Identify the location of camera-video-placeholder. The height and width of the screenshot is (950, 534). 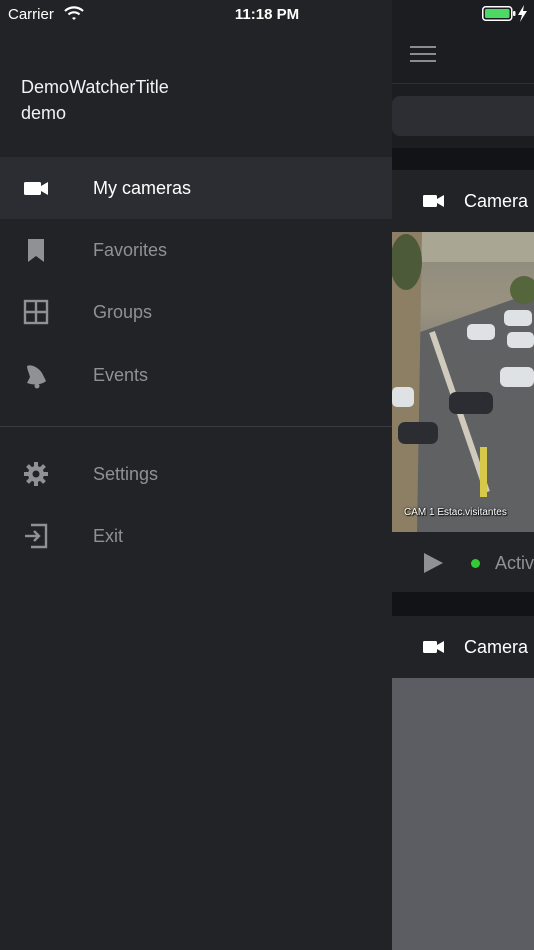
(463, 814).